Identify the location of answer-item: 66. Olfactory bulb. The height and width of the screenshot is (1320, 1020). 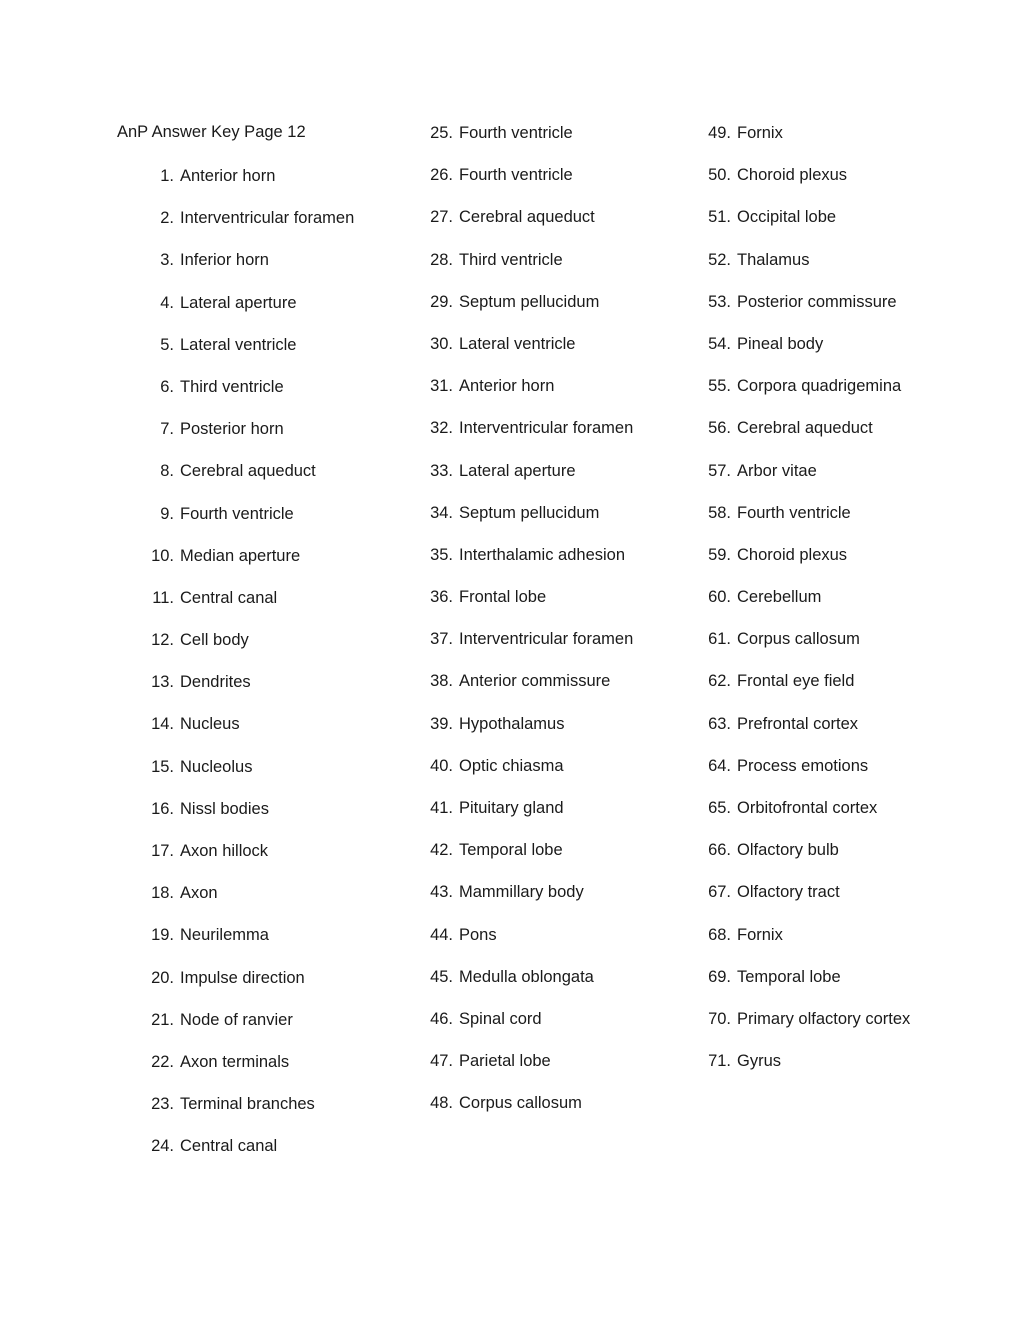
(836, 850).